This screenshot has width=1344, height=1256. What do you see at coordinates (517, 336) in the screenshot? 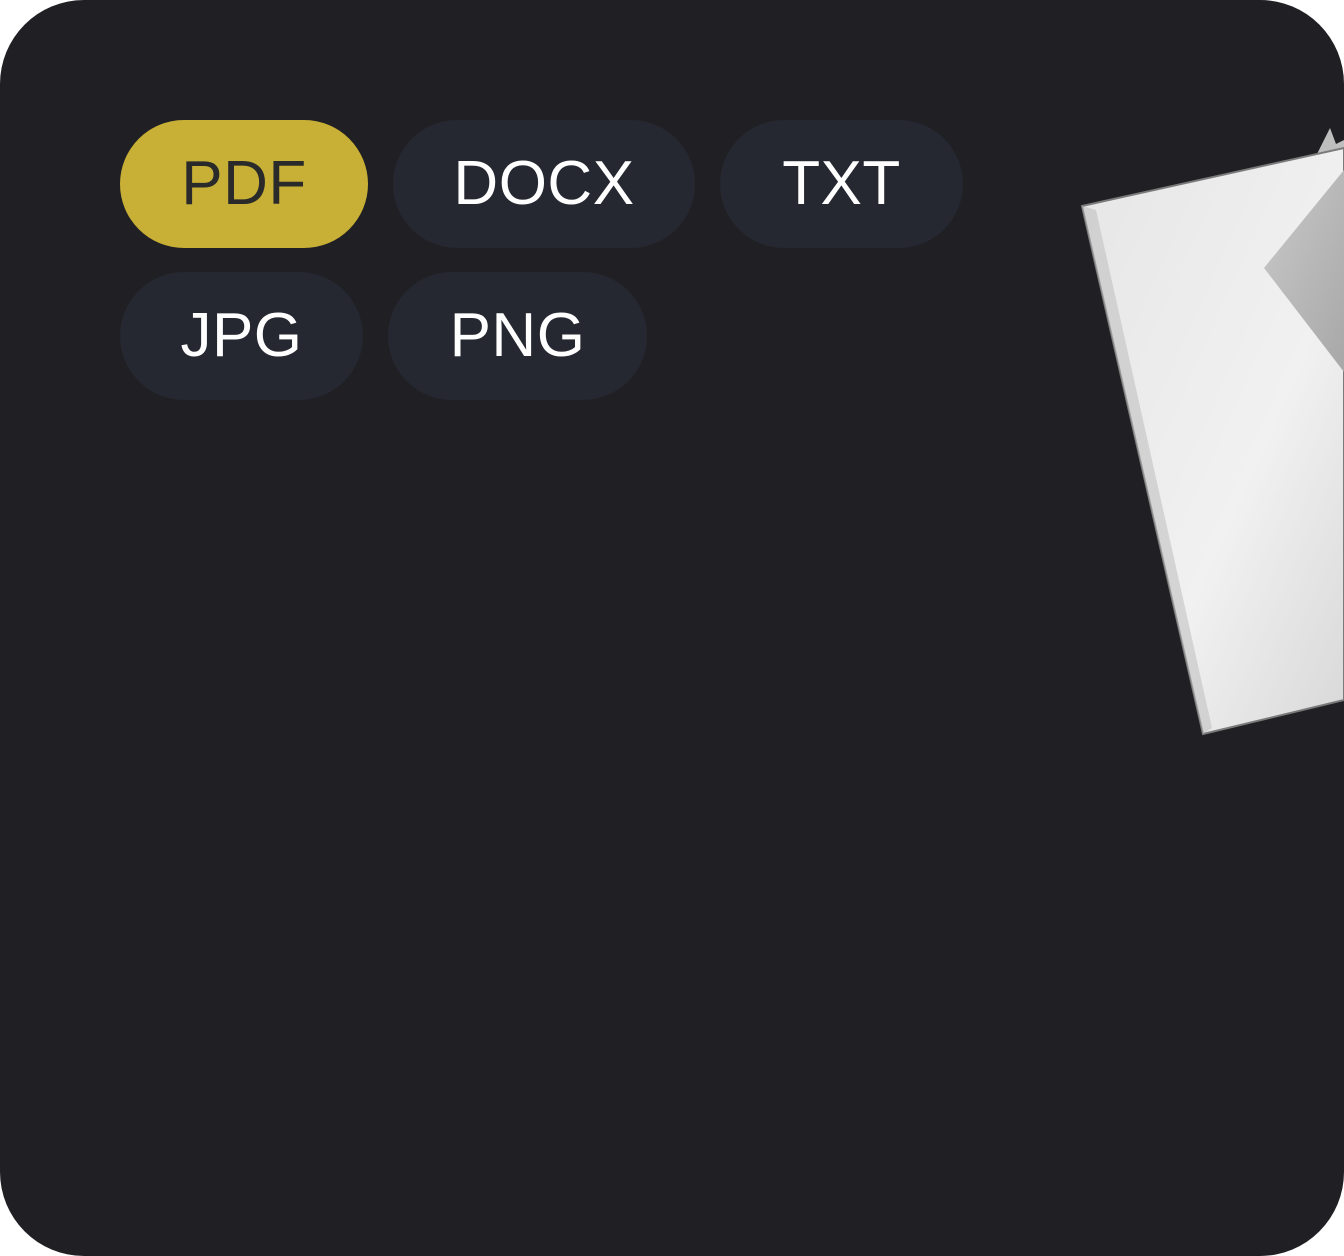
I see `format-chip-png: PNG` at bounding box center [517, 336].